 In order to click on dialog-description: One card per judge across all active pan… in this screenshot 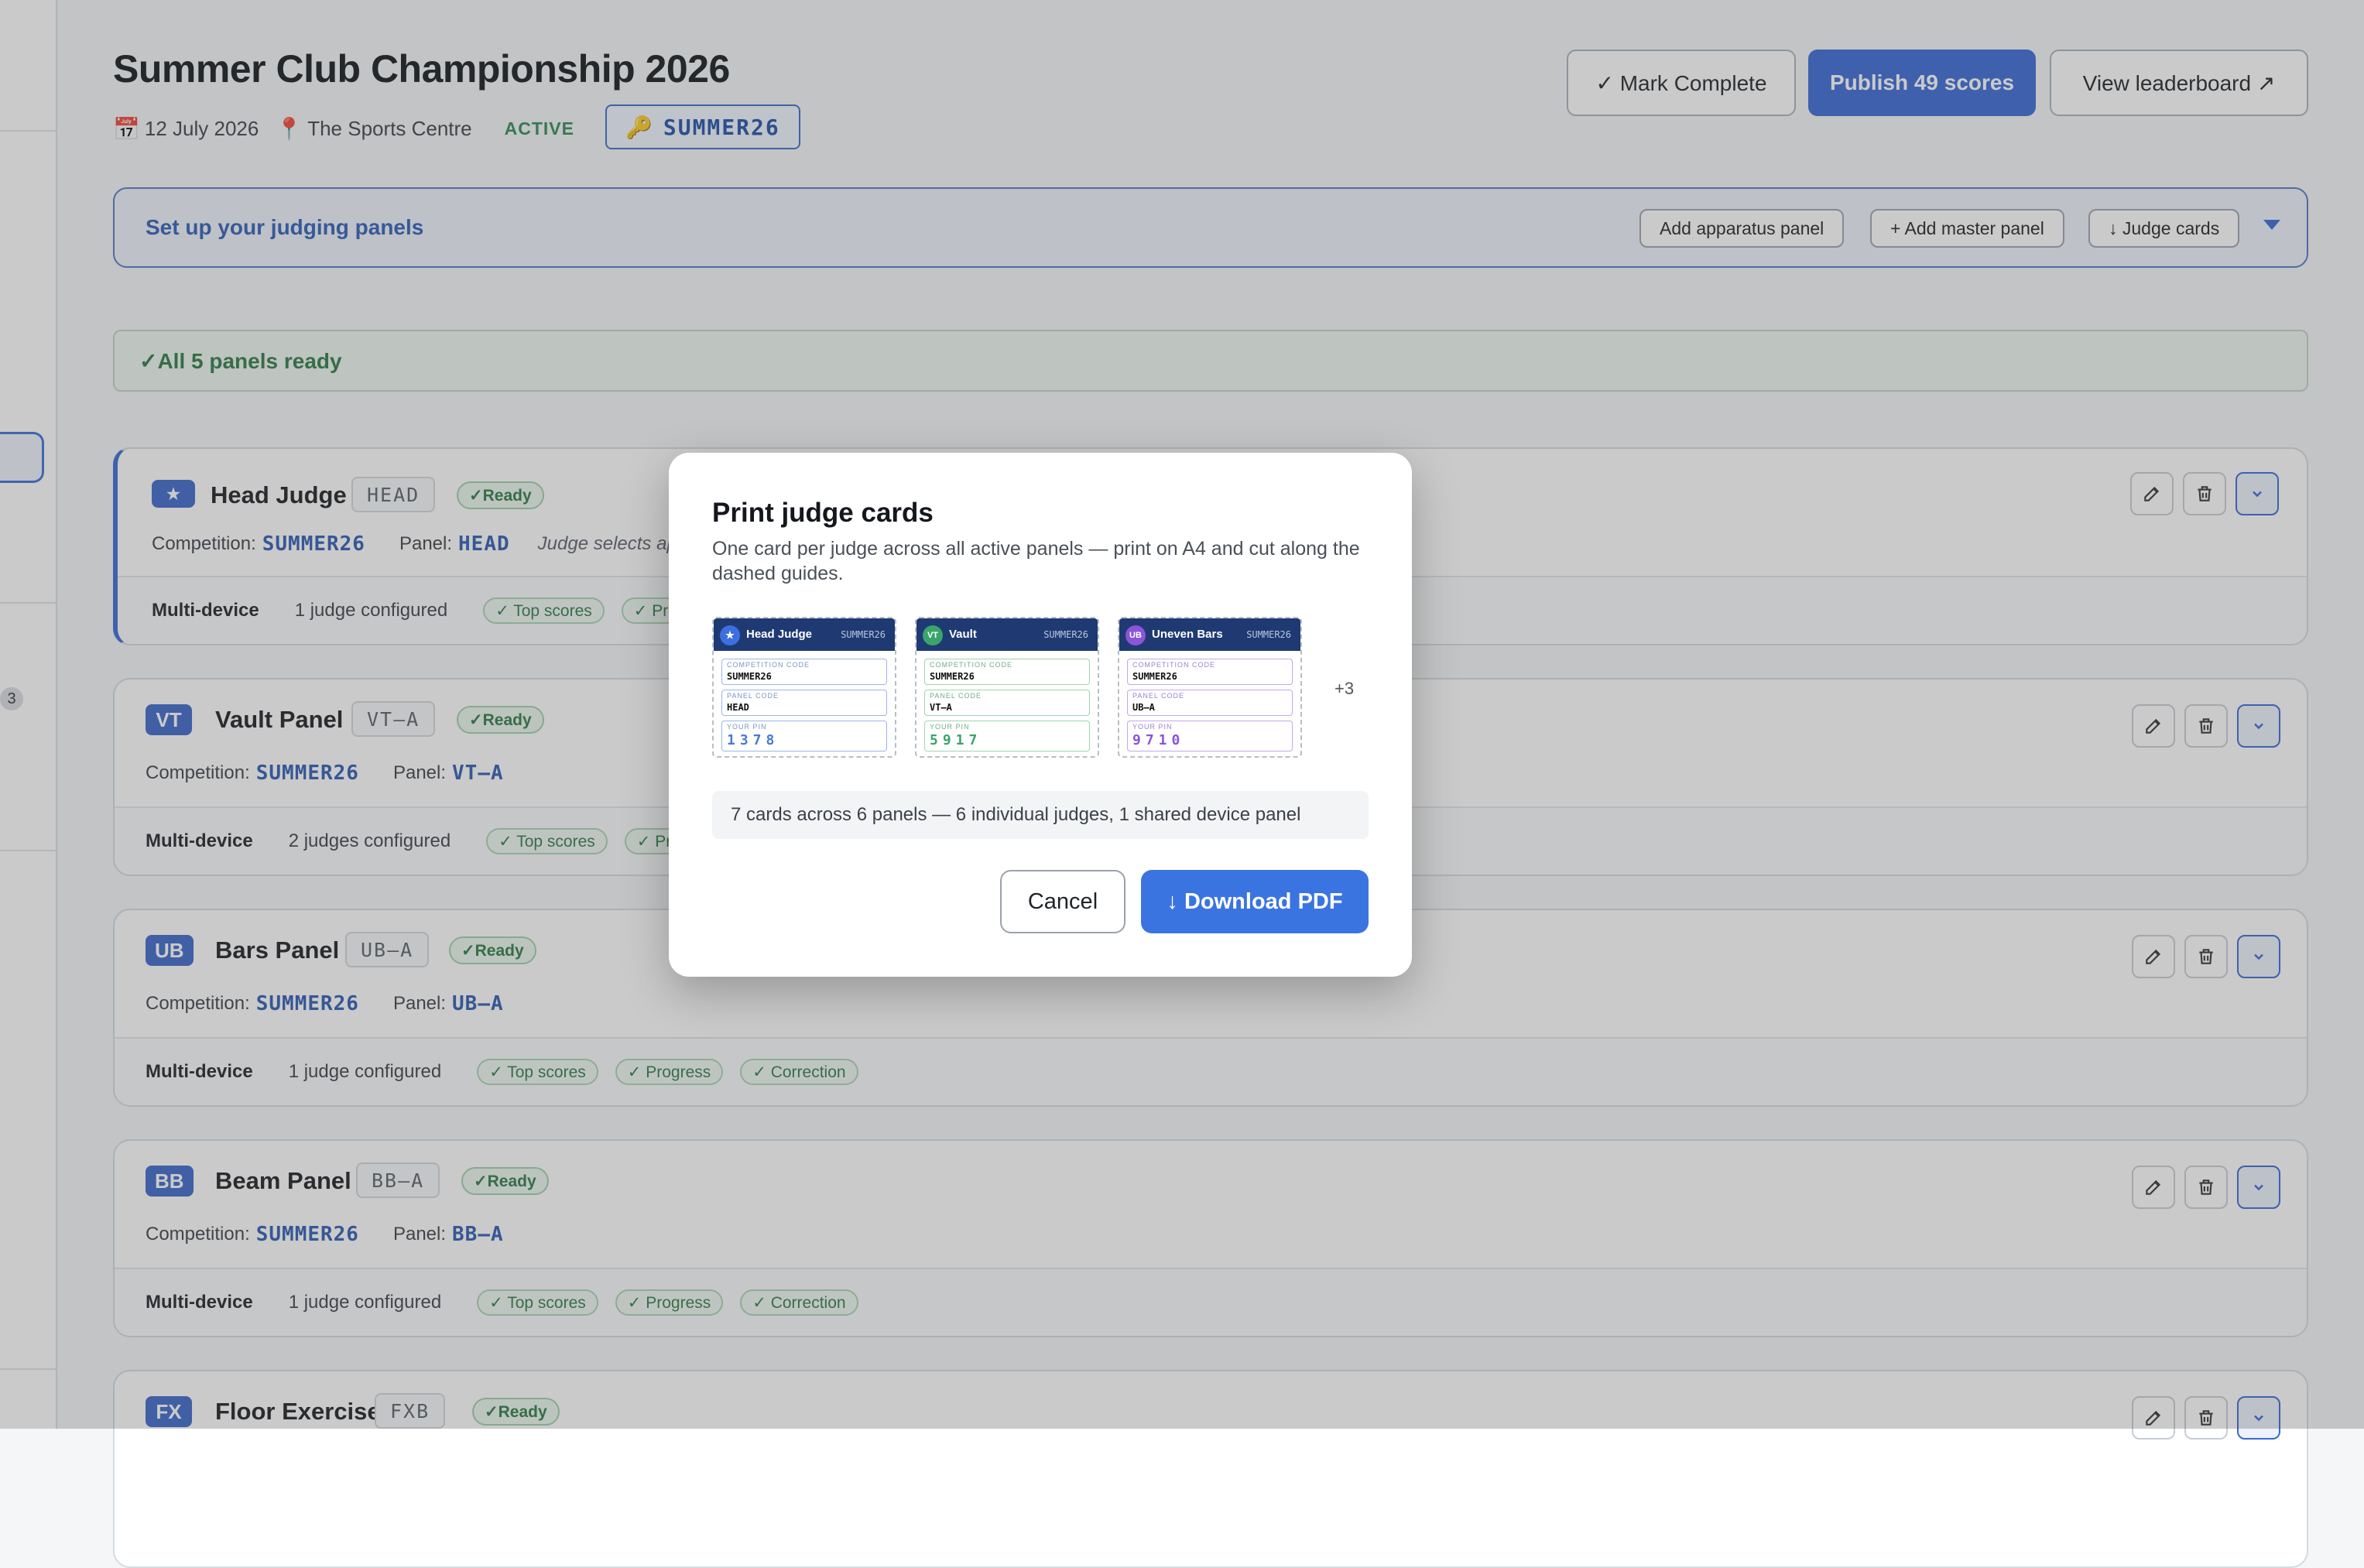, I will do `click(1036, 561)`.